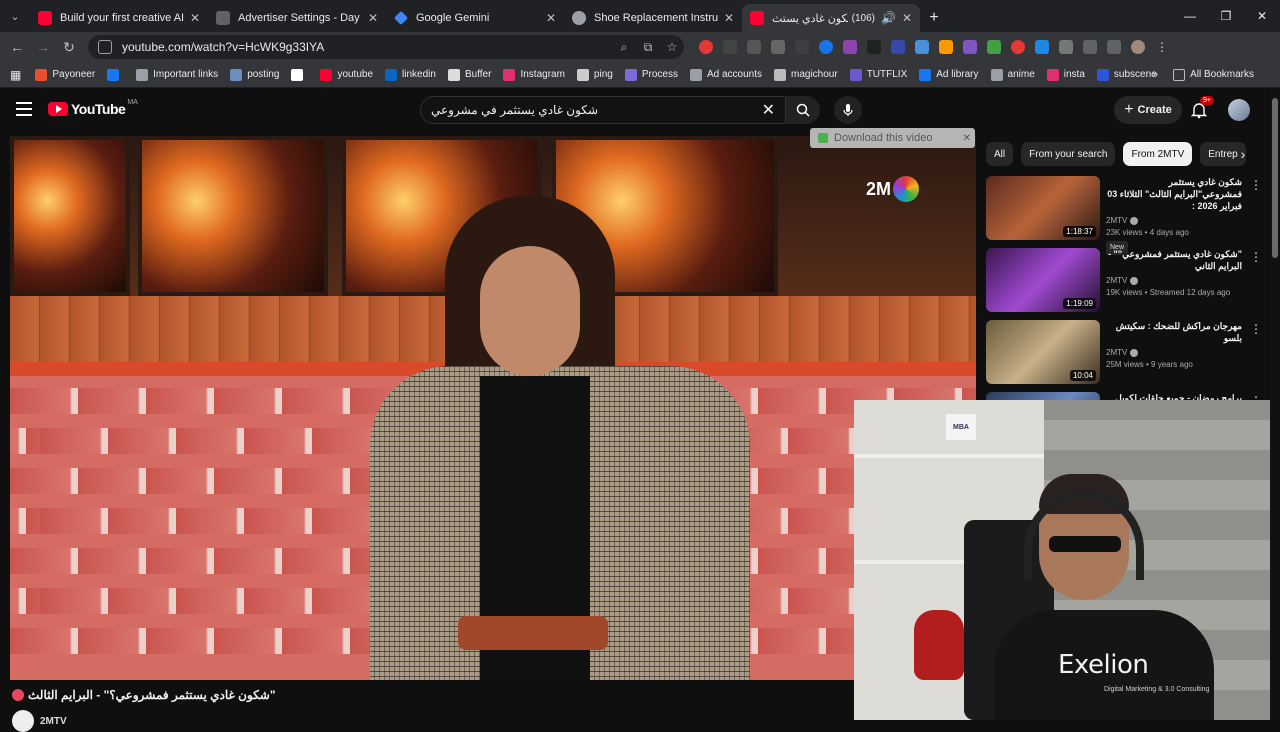 This screenshot has height=732, width=1280. Describe the element at coordinates (1065, 74) in the screenshot. I see `bookmark-item: insta` at that location.